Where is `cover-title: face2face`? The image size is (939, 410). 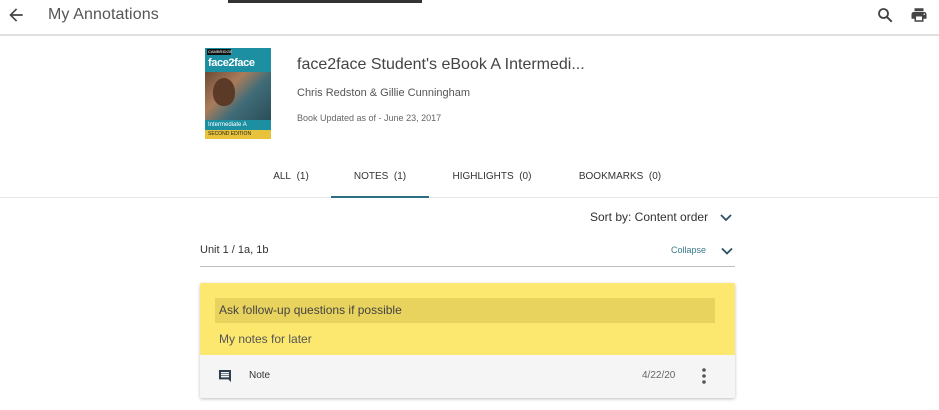 cover-title: face2face is located at coordinates (231, 63).